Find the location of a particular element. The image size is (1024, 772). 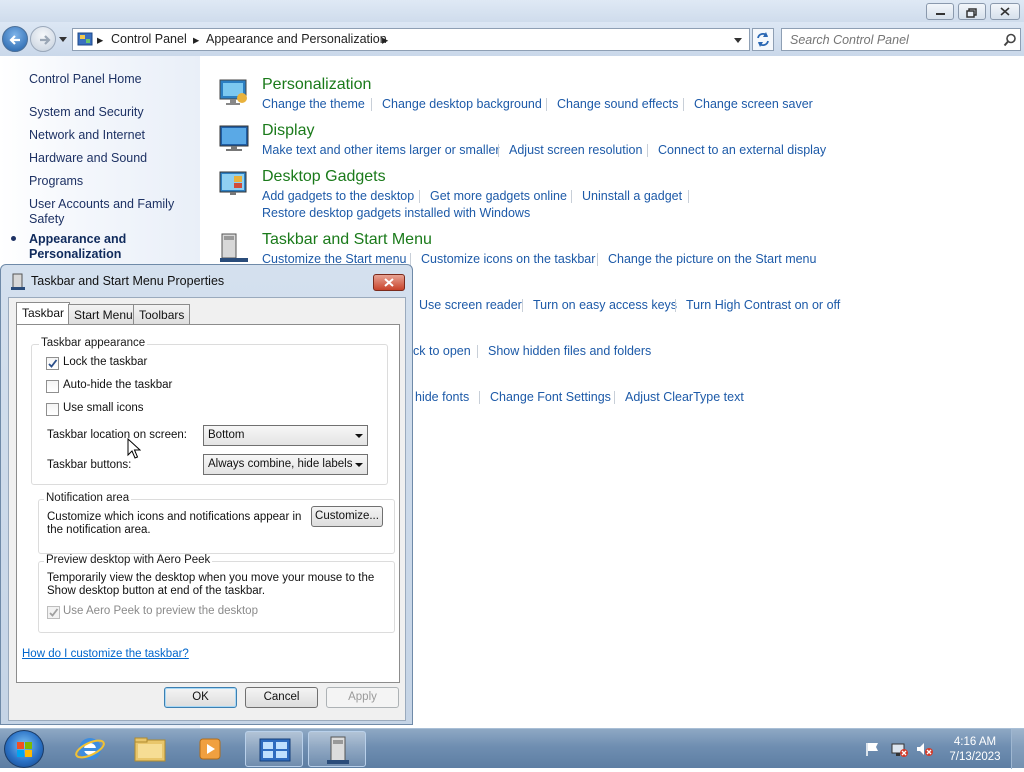

forward-arrow-icon is located at coordinates (45, 40).